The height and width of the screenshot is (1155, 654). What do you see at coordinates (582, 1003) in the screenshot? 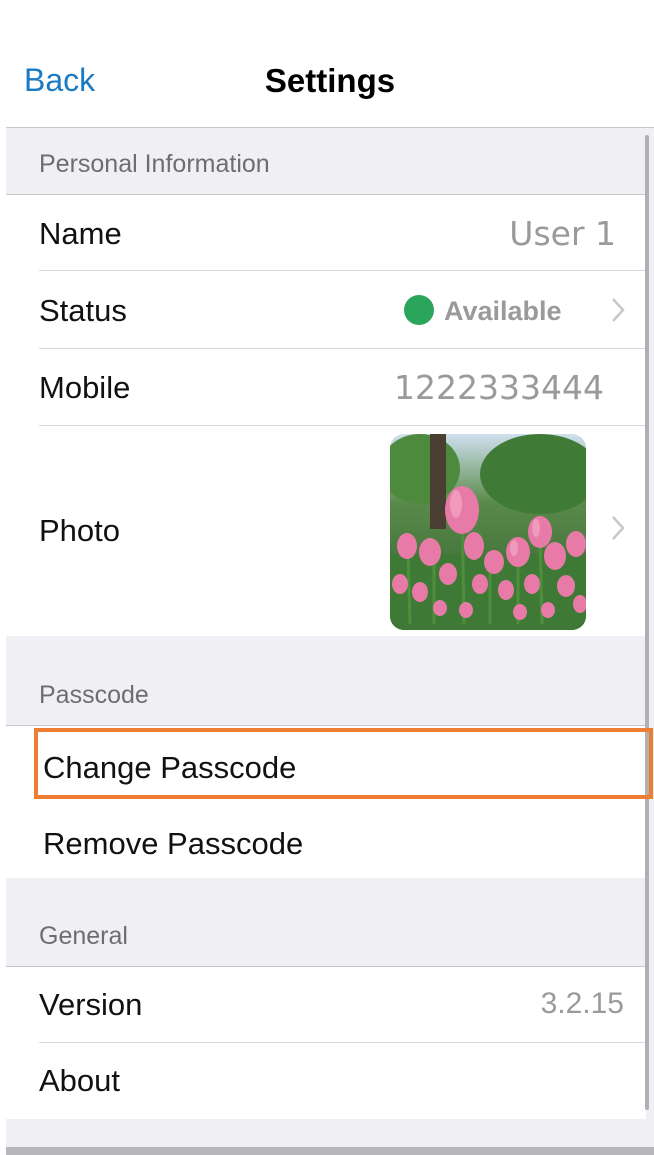
I see `version-value: 3.2.15` at bounding box center [582, 1003].